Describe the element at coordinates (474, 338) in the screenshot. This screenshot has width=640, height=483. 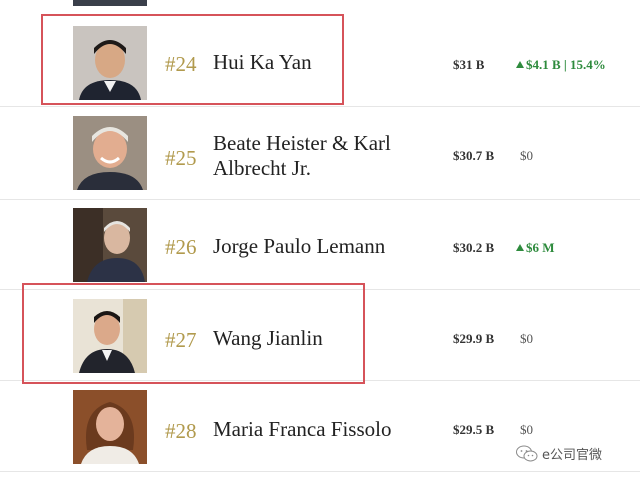
I see `net-worth: $29.9 B` at that location.